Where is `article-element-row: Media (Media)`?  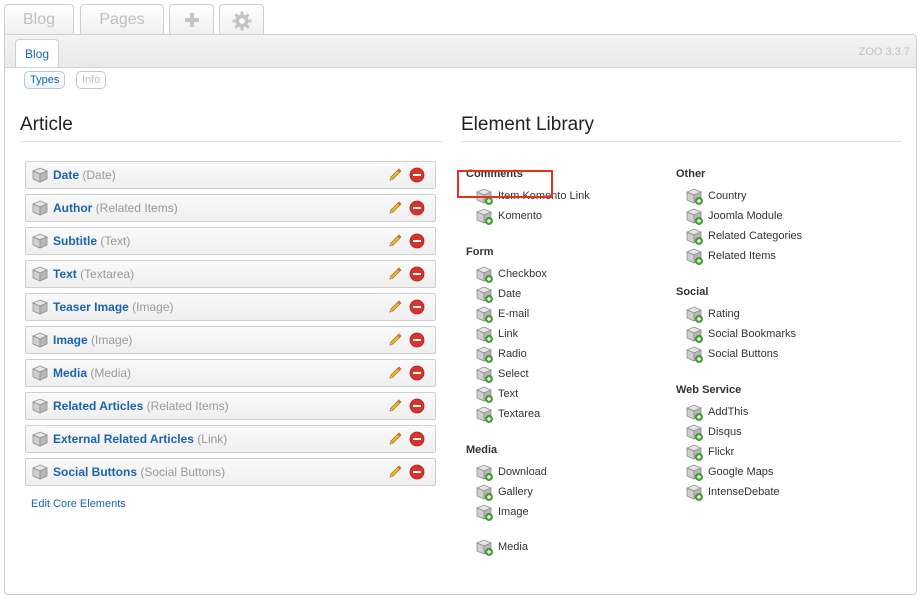 article-element-row: Media (Media) is located at coordinates (230, 373).